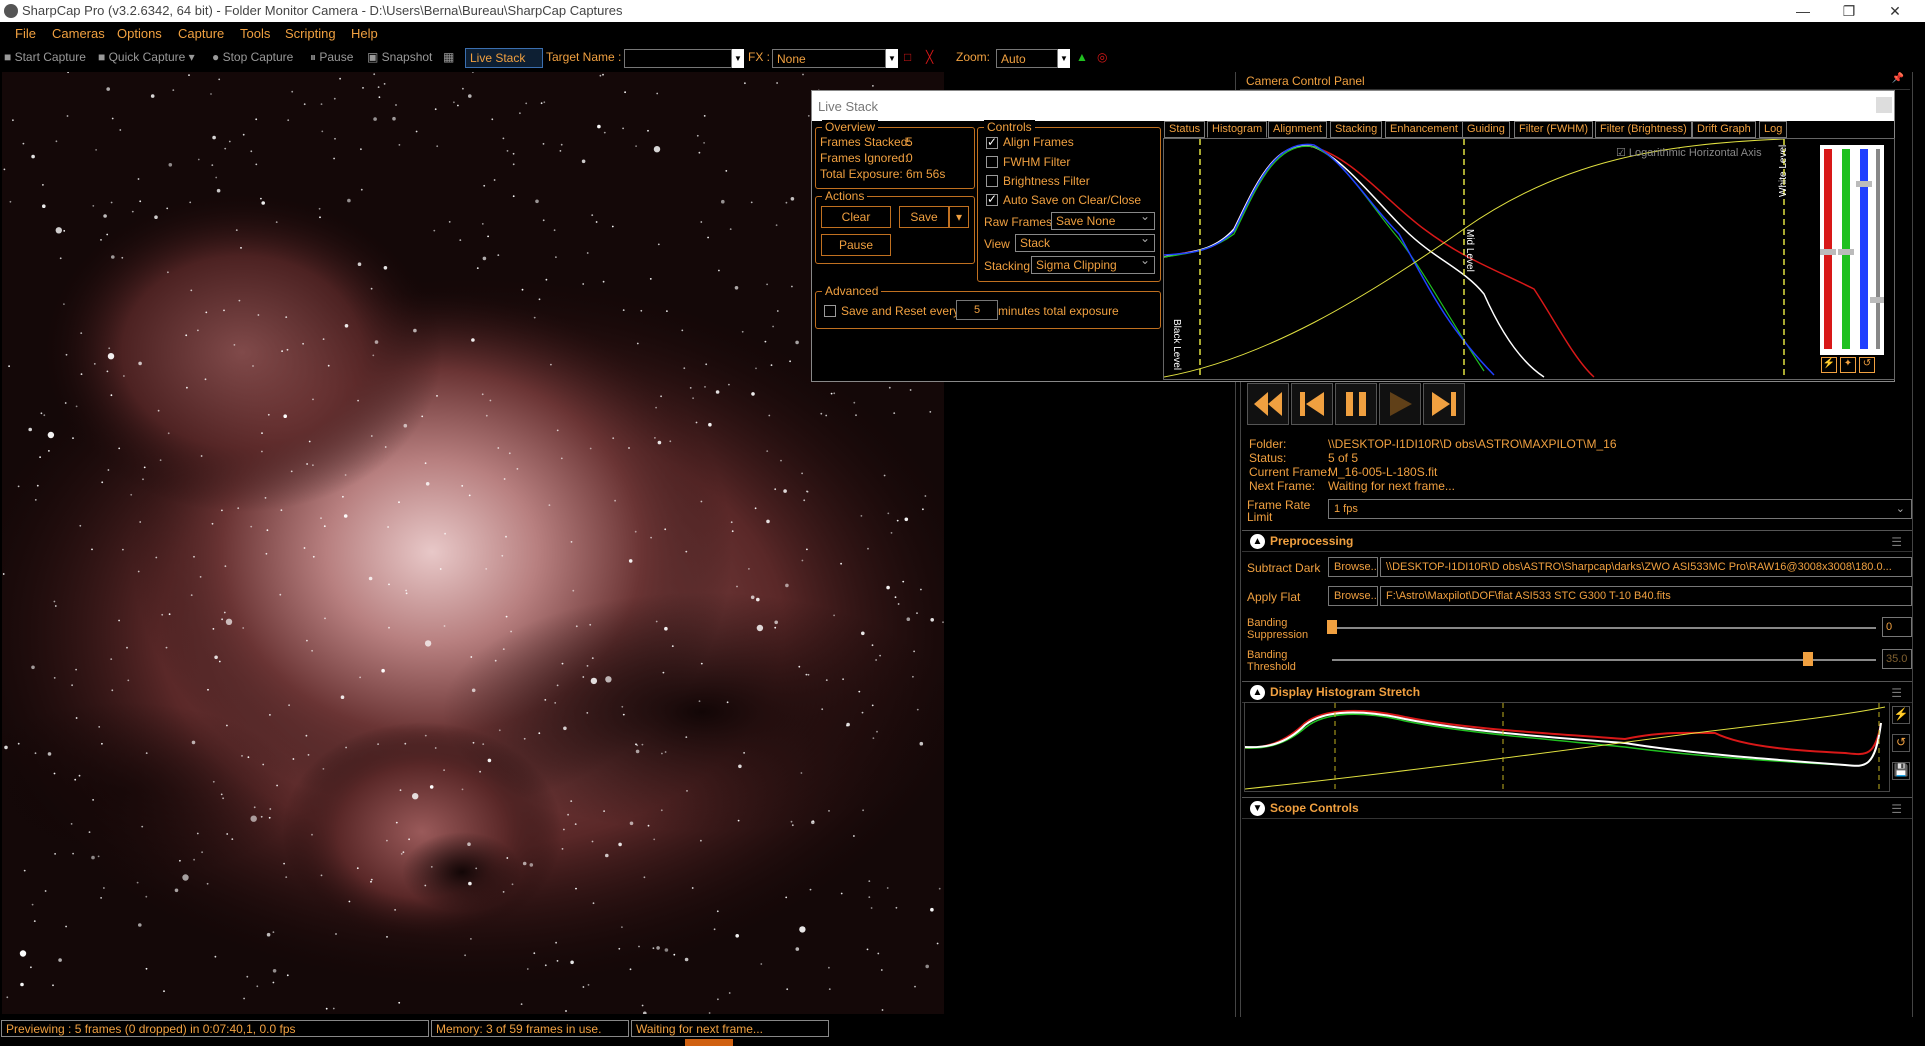  Describe the element at coordinates (738, 58) in the screenshot. I see `target-name-dropdown: ▼` at that location.